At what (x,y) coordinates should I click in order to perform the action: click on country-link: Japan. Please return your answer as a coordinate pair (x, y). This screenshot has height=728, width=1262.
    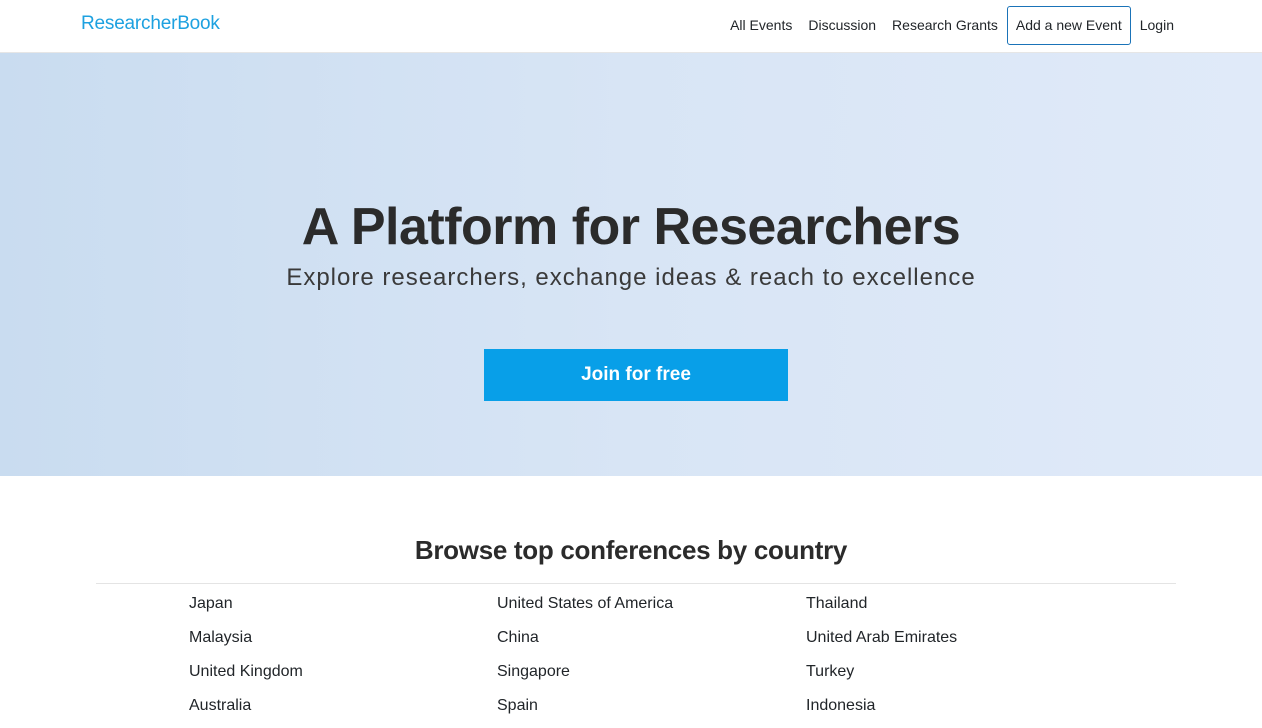
    Looking at the image, I should click on (343, 609).